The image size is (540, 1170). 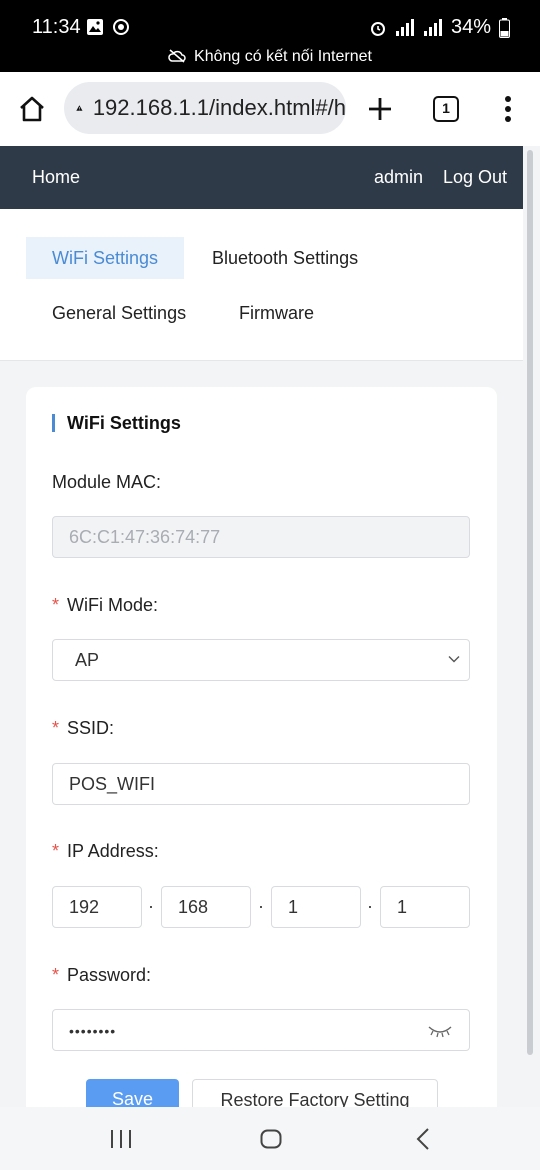 What do you see at coordinates (113, 605) in the screenshot?
I see `wifi-mode-label-text: WiFi Mode:` at bounding box center [113, 605].